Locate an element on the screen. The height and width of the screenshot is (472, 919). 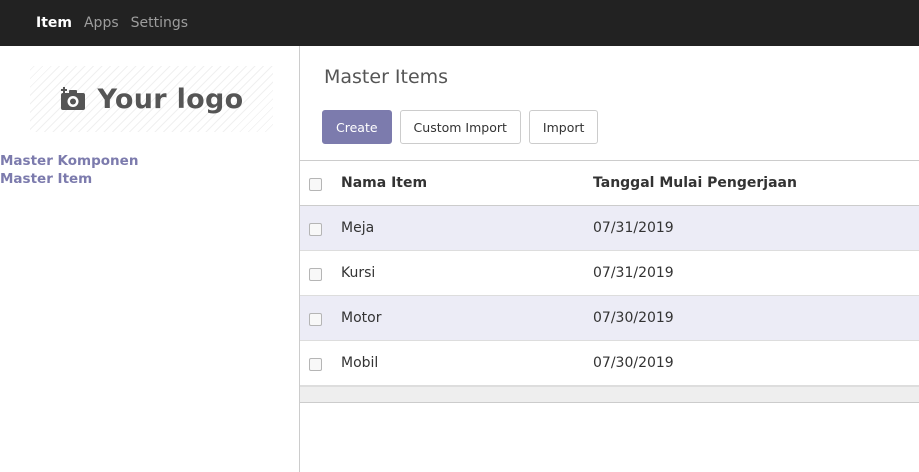
logo-text: Your logo is located at coordinates (170, 99).